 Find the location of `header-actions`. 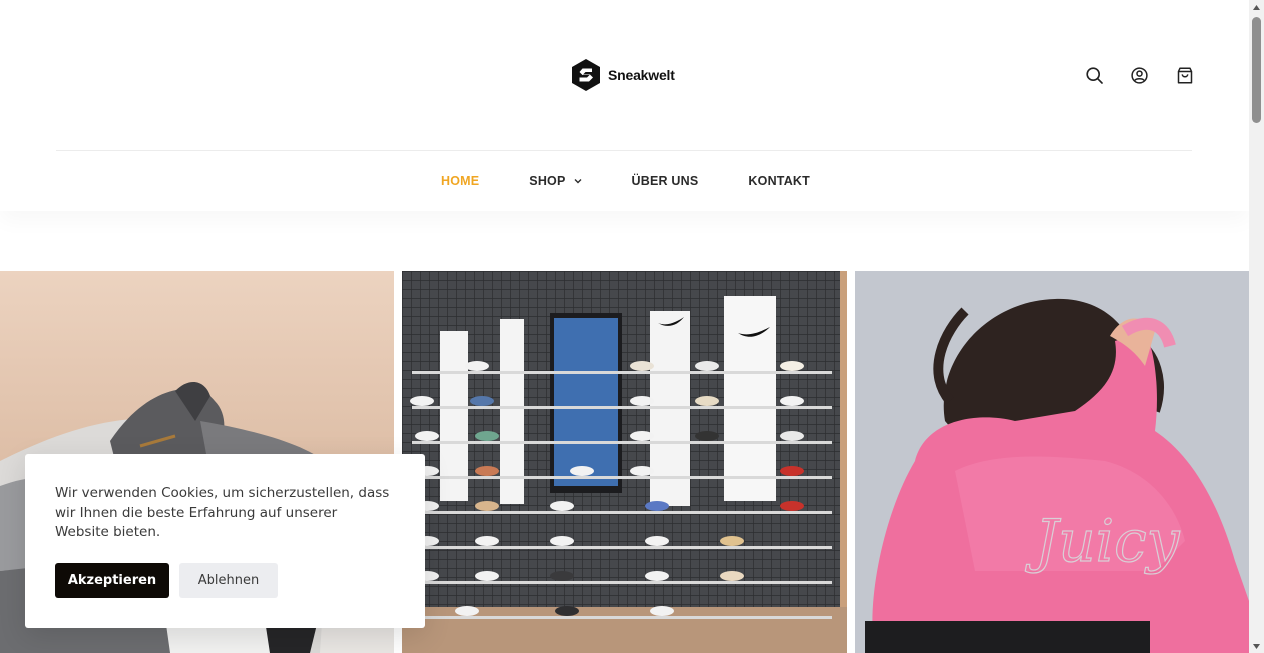

header-actions is located at coordinates (1139, 75).